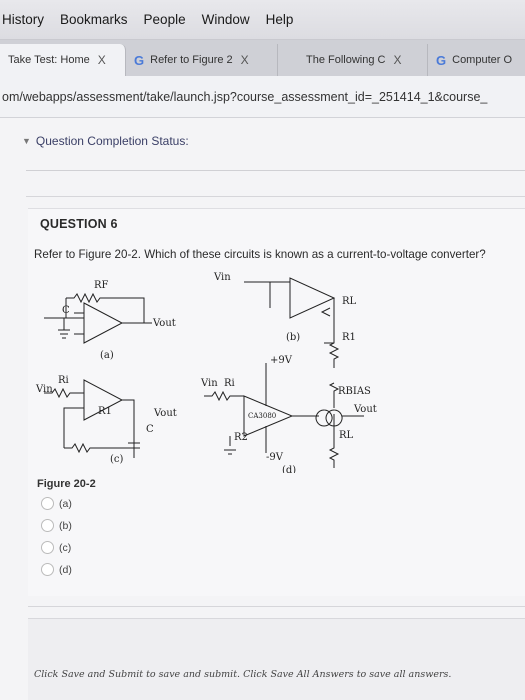 This screenshot has width=525, height=700. What do you see at coordinates (164, 323) in the screenshot?
I see `label-vout-a: Vout` at bounding box center [164, 323].